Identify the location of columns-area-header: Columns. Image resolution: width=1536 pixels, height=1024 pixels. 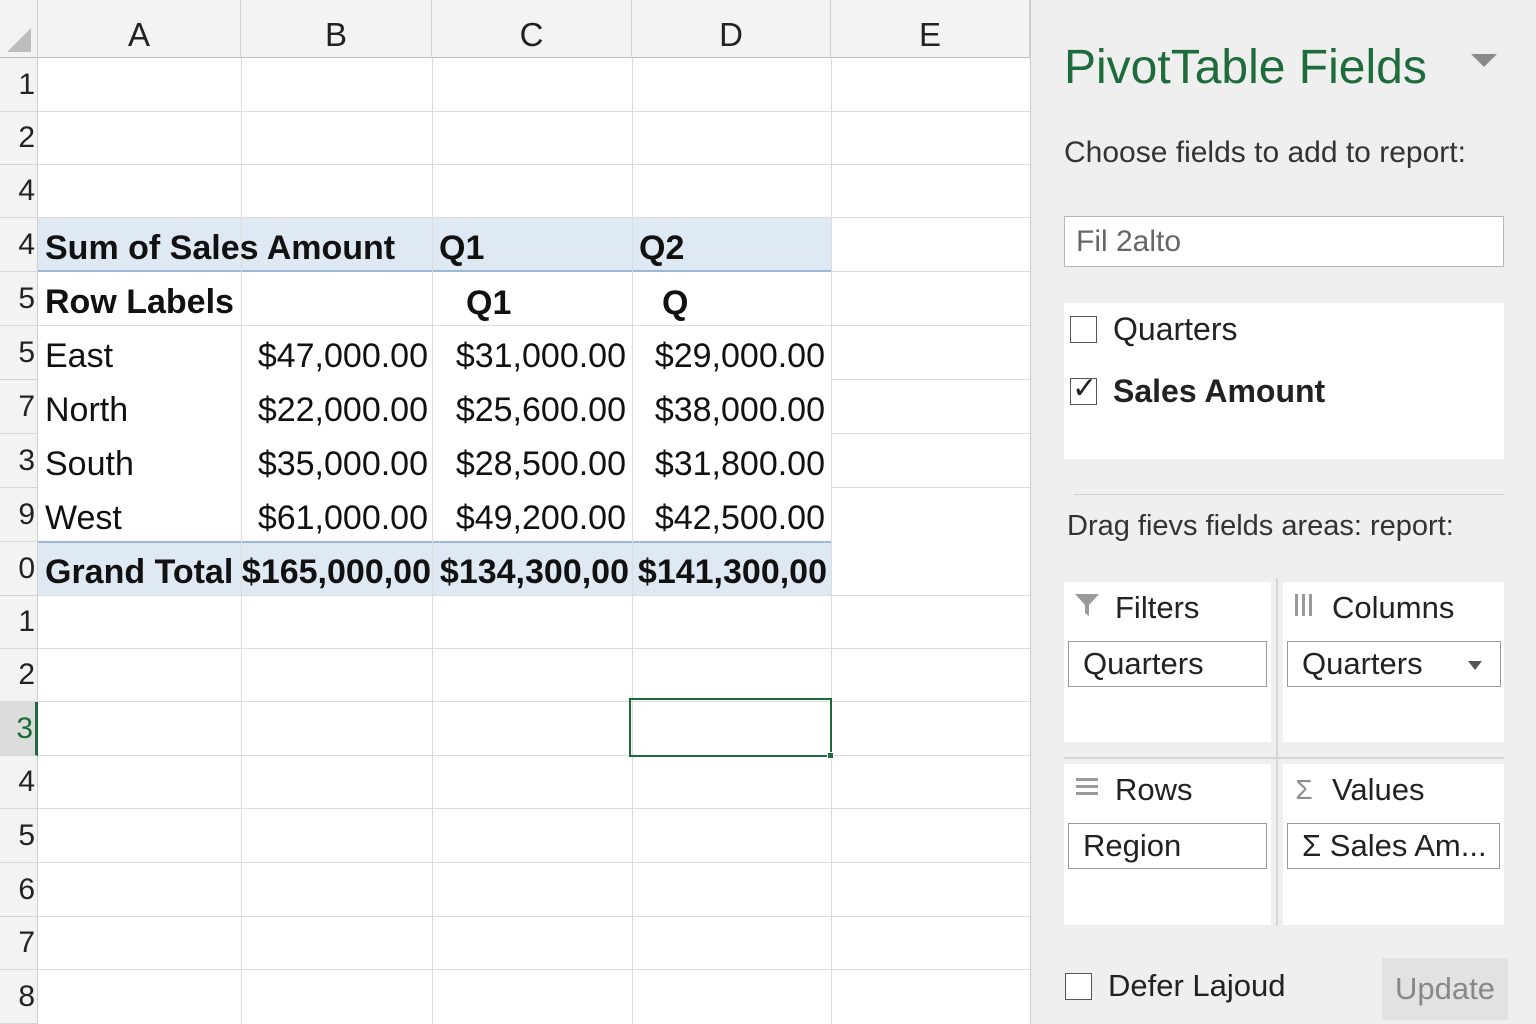
(1371, 608).